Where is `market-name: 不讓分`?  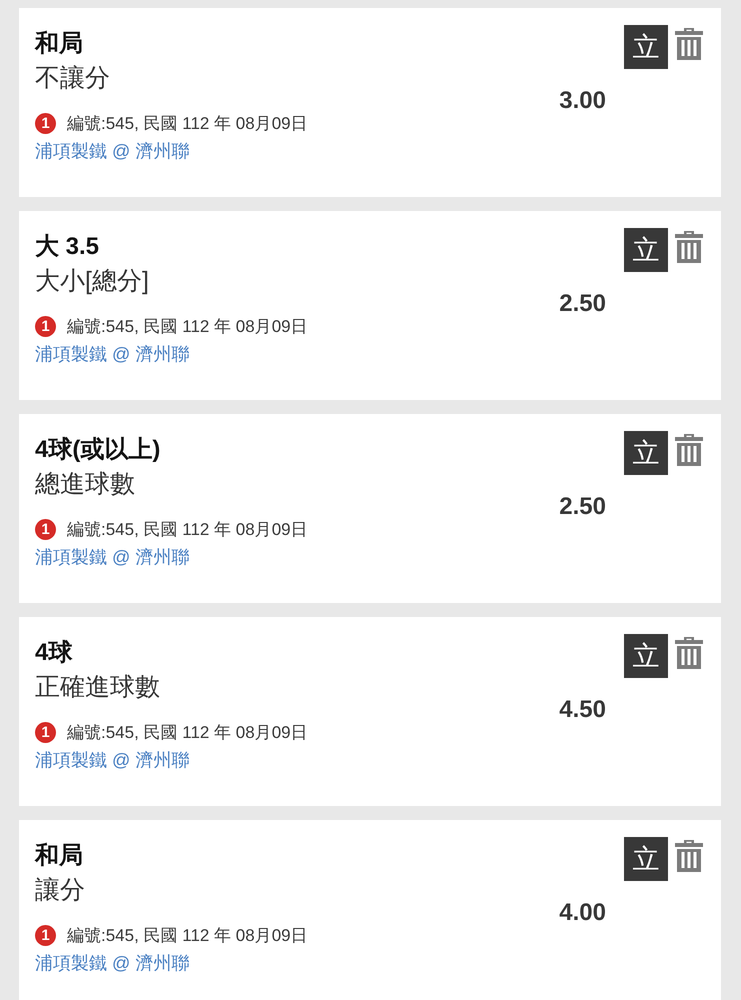
market-name: 不讓分 is located at coordinates (73, 78).